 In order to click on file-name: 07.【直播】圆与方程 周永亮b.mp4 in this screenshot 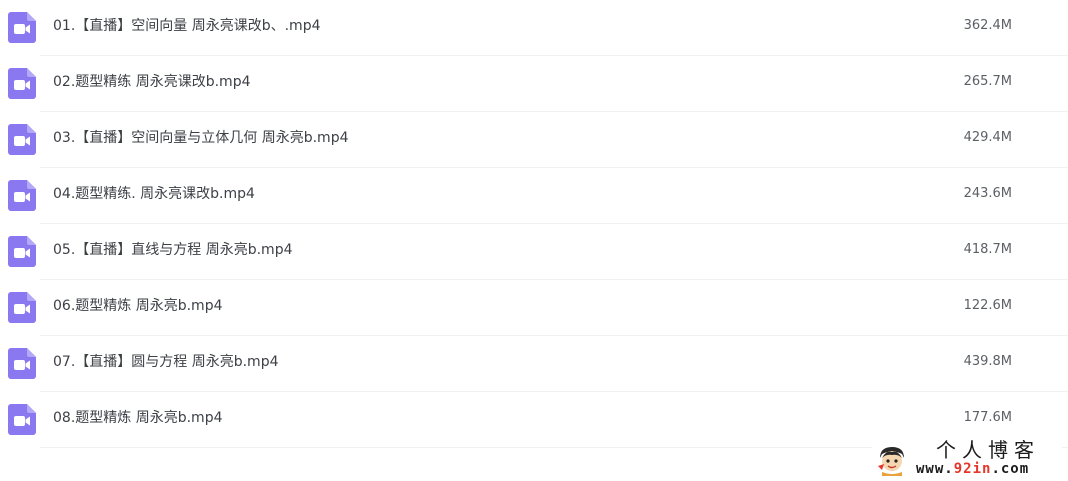, I will do `click(165, 362)`.